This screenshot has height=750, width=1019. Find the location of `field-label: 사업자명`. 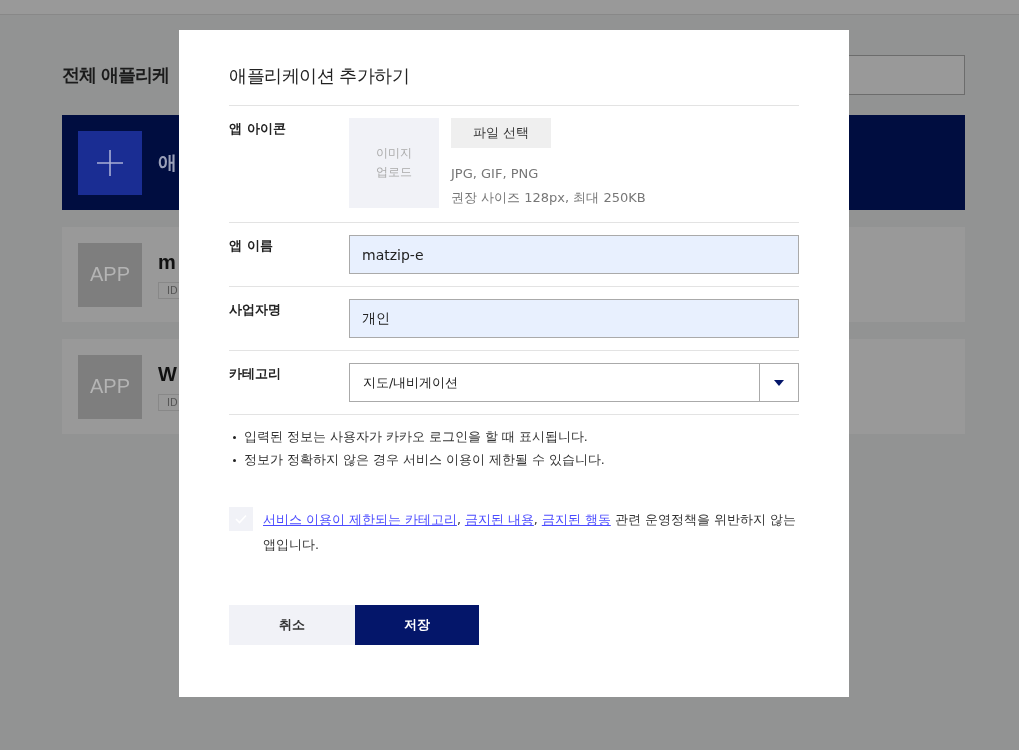

field-label: 사업자명 is located at coordinates (255, 310).